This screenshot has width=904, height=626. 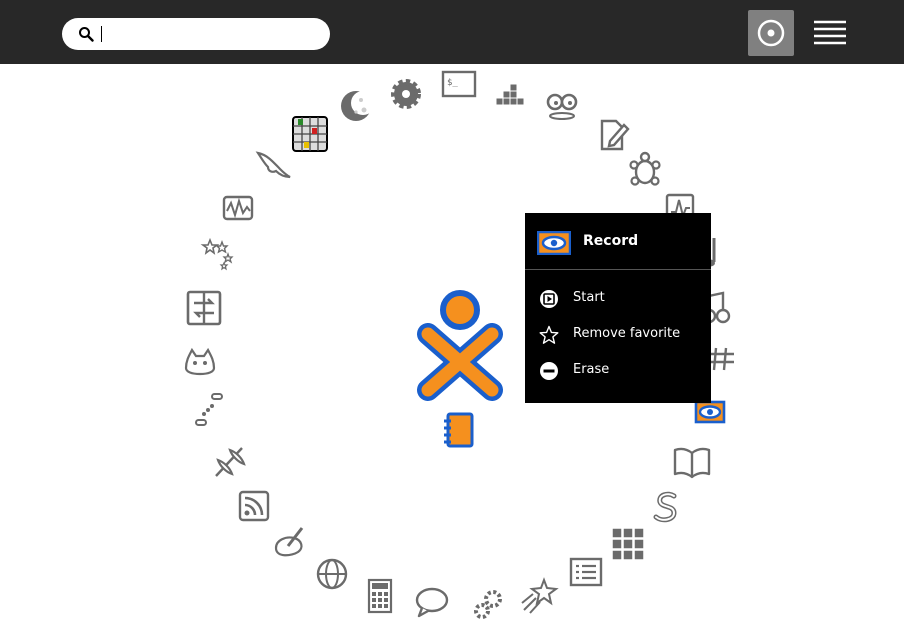 What do you see at coordinates (230, 462) in the screenshot?
I see `kite-icon` at bounding box center [230, 462].